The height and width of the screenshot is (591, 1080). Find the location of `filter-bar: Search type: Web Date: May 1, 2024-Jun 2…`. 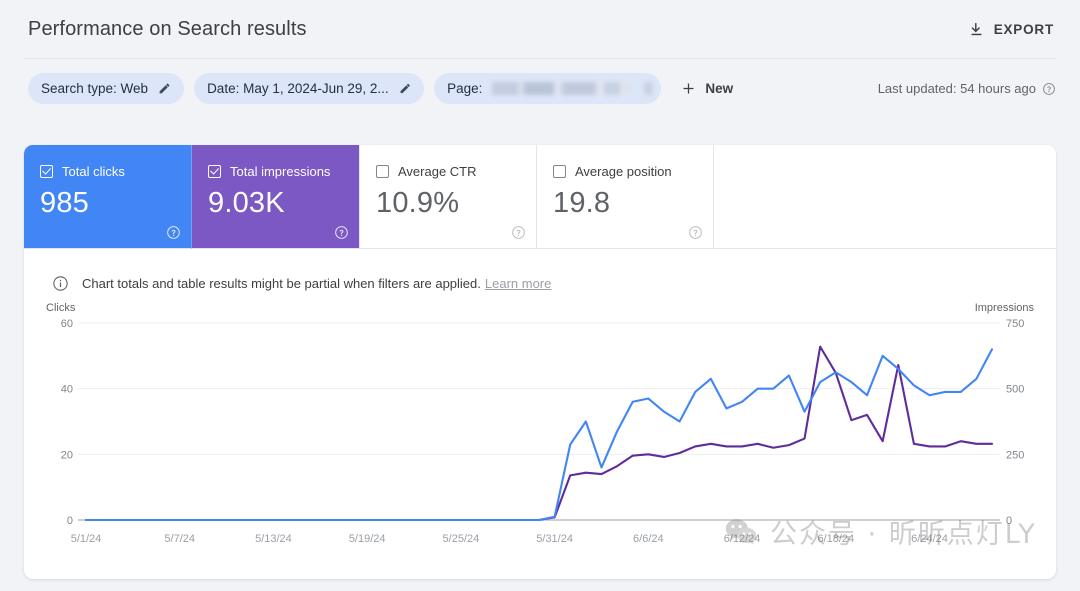

filter-bar: Search type: Web Date: May 1, 2024-Jun 2… is located at coordinates (540, 88).